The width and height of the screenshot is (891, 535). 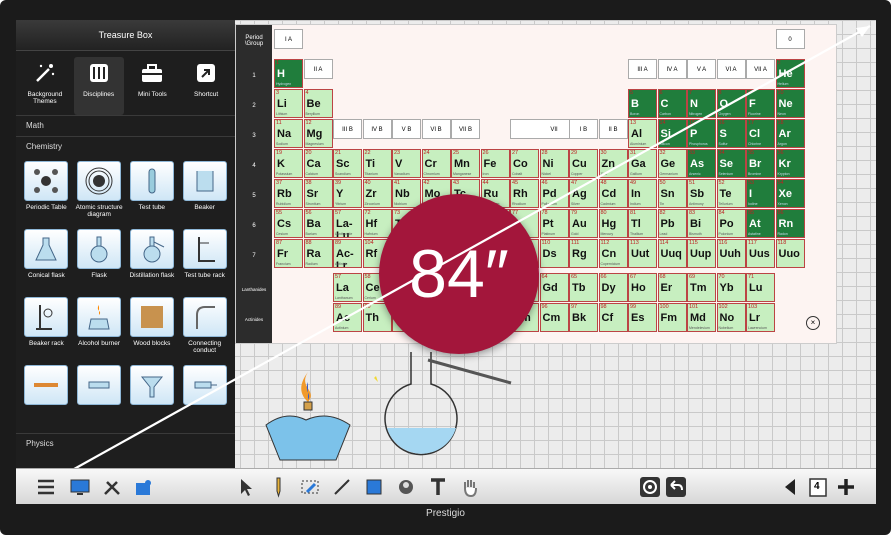 What do you see at coordinates (45, 86) in the screenshot?
I see `background-themes-button: Background Themes` at bounding box center [45, 86].